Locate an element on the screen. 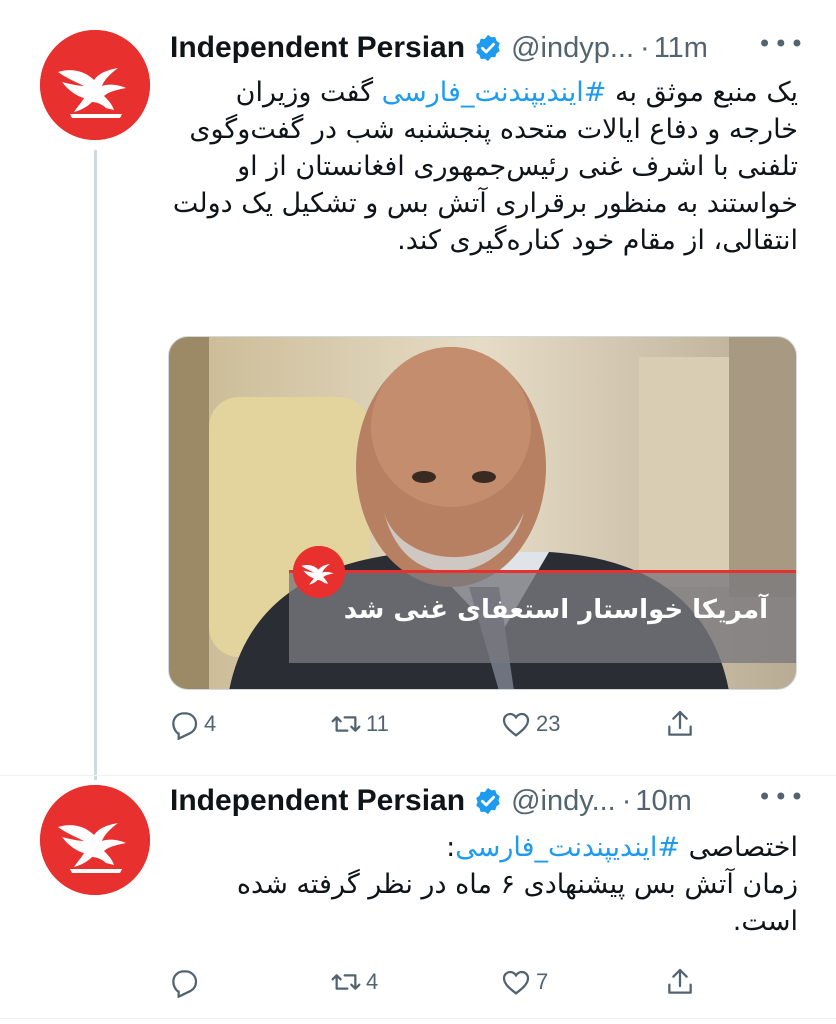  tweet-text-prefix: یک منبع موثق به is located at coordinates (702, 92).